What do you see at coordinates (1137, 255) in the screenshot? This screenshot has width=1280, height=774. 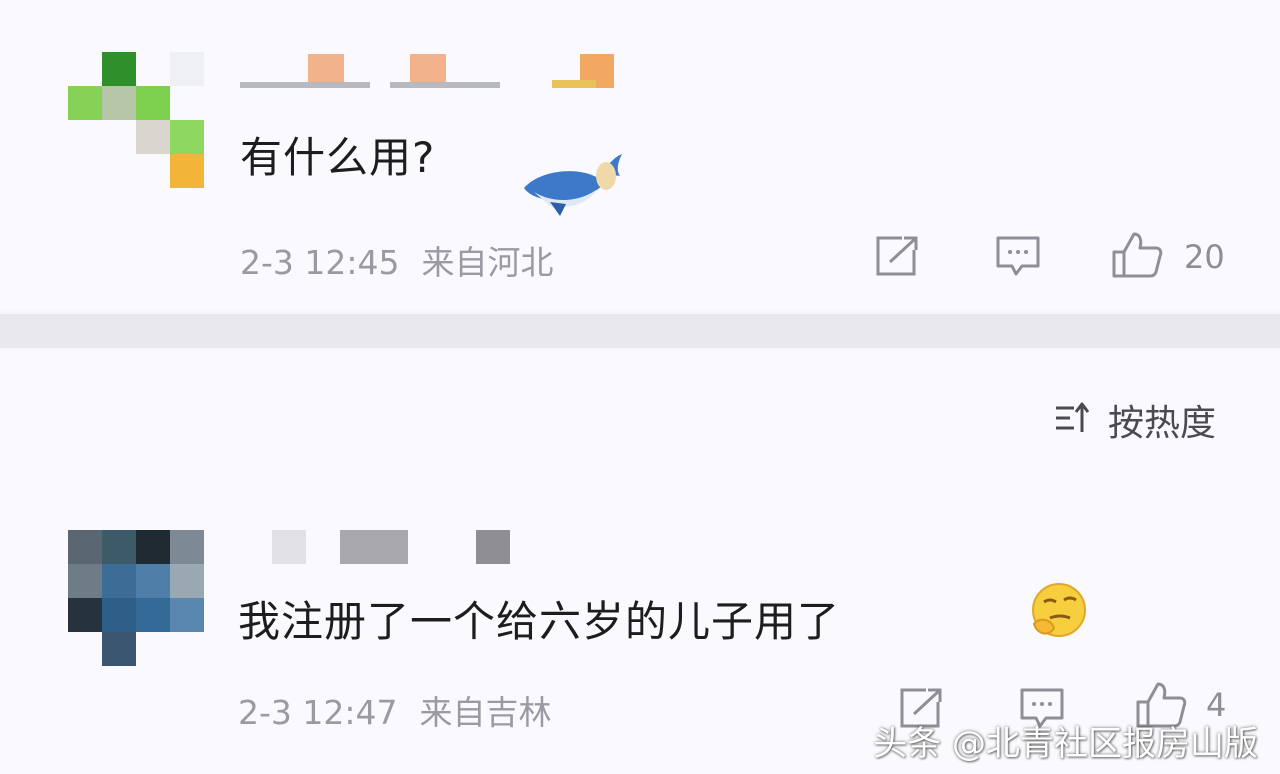 I see `like-icon` at bounding box center [1137, 255].